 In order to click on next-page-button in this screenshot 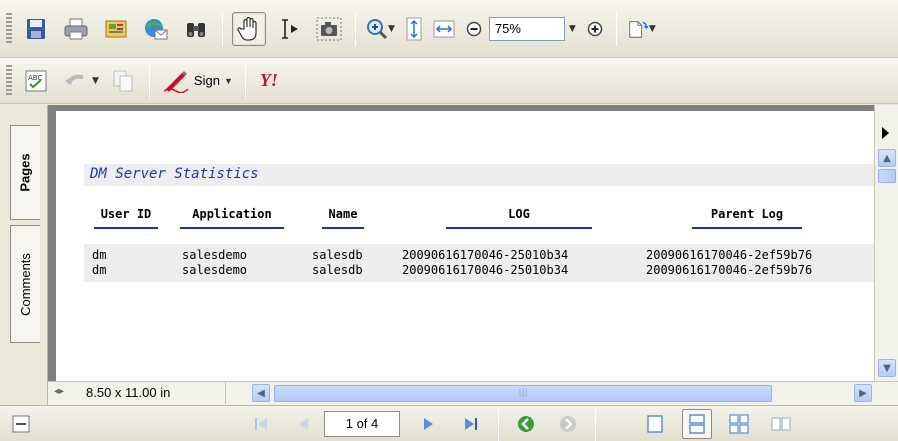, I will do `click(429, 424)`.